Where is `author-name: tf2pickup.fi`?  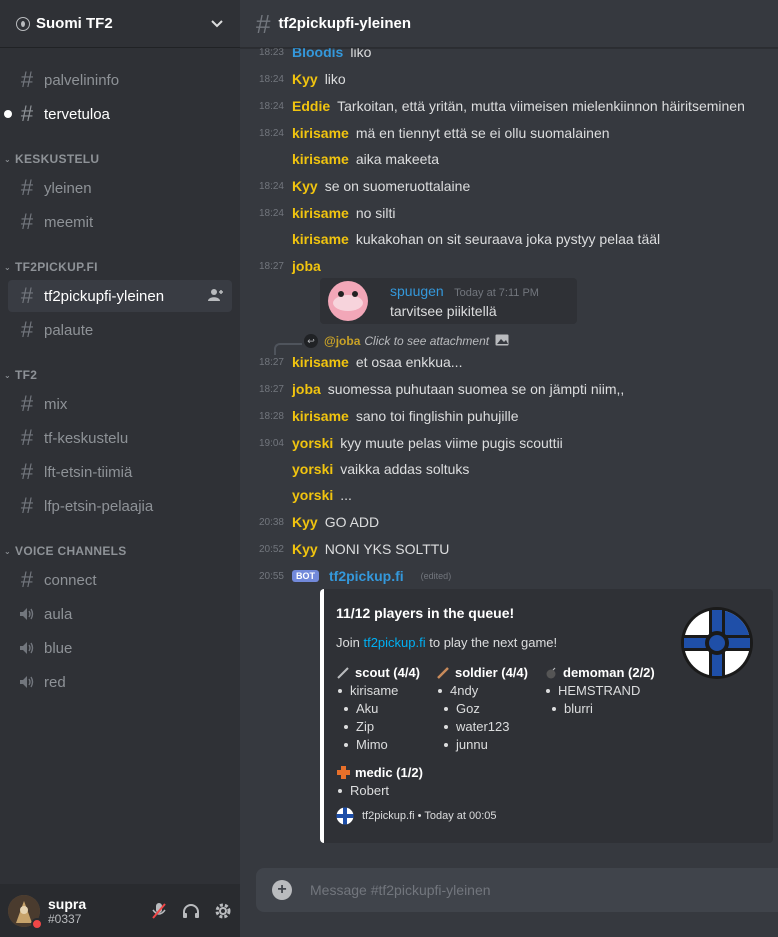
author-name: tf2pickup.fi is located at coordinates (366, 576).